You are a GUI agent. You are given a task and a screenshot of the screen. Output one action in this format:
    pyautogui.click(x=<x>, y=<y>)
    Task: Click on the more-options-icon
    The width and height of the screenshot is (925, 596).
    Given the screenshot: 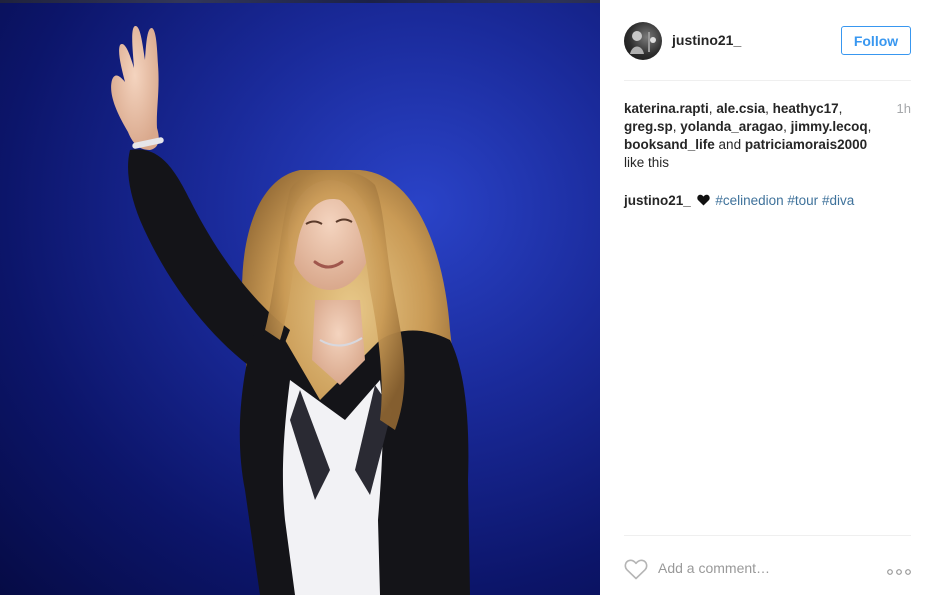 What is the action you would take?
    pyautogui.click(x=899, y=569)
    